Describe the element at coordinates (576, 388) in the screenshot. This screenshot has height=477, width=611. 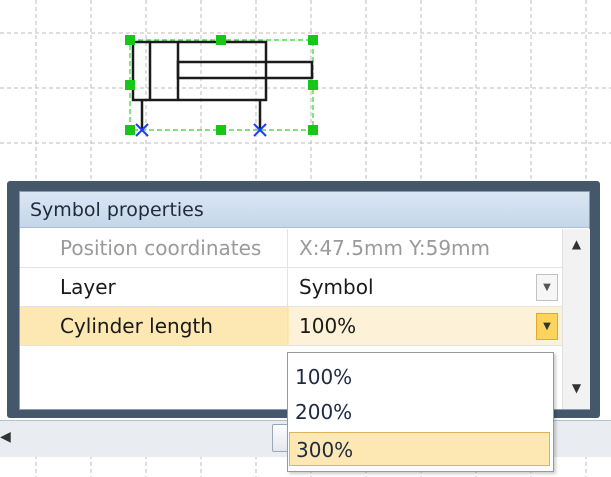
I see `down-arrow-icon: ▼` at that location.